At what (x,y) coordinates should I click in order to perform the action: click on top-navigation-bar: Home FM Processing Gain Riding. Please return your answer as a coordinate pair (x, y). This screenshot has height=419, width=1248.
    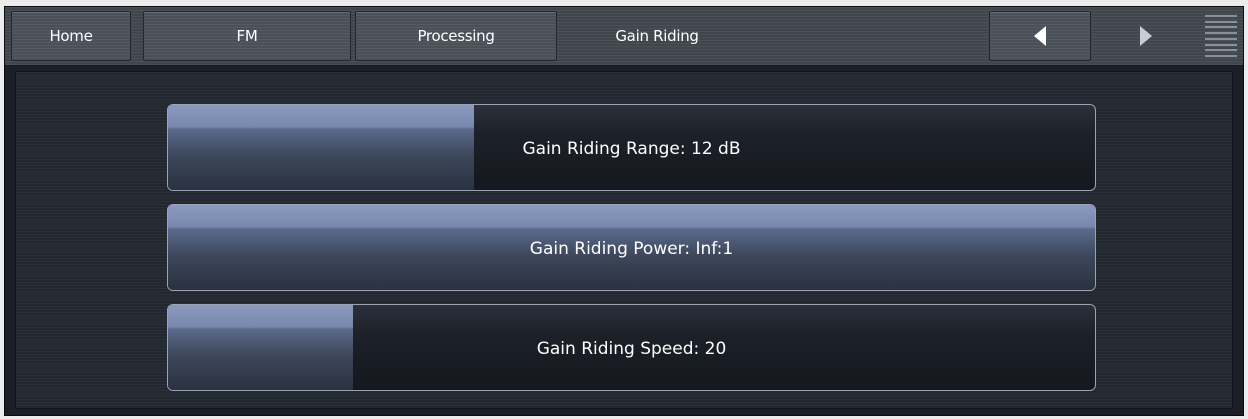
    Looking at the image, I should click on (624, 36).